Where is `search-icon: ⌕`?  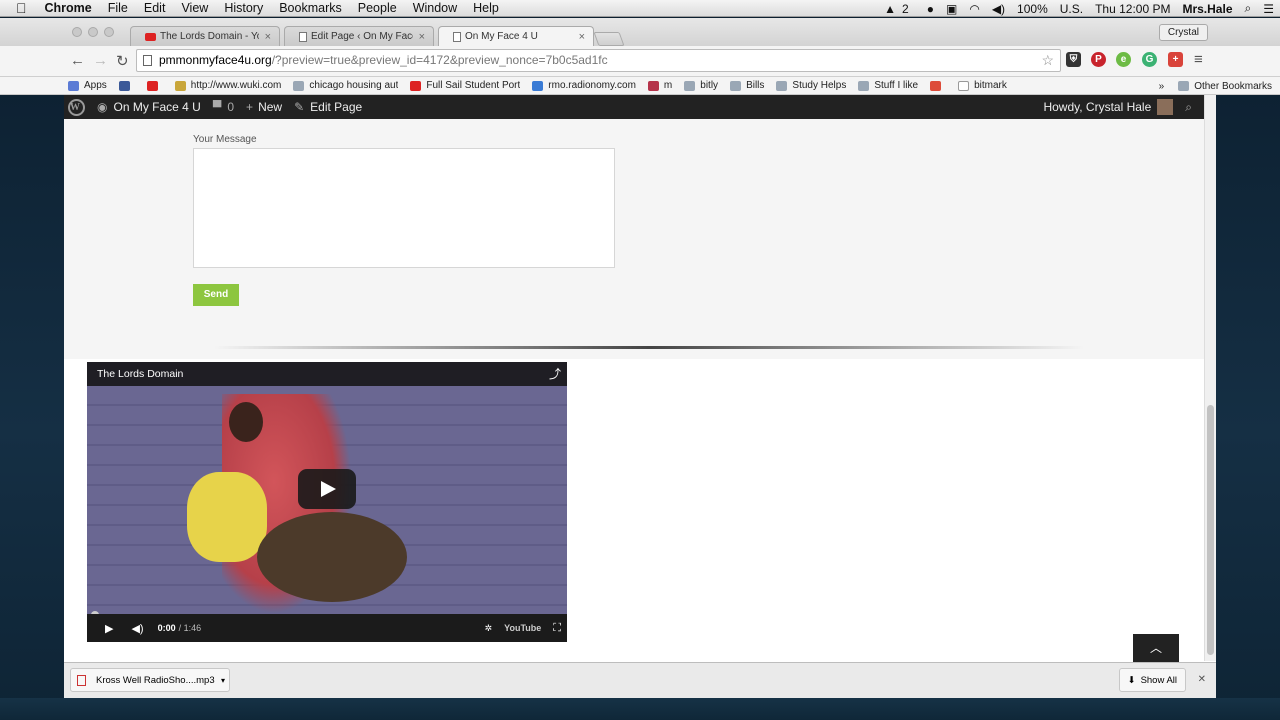
search-icon: ⌕ is located at coordinates (1188, 107).